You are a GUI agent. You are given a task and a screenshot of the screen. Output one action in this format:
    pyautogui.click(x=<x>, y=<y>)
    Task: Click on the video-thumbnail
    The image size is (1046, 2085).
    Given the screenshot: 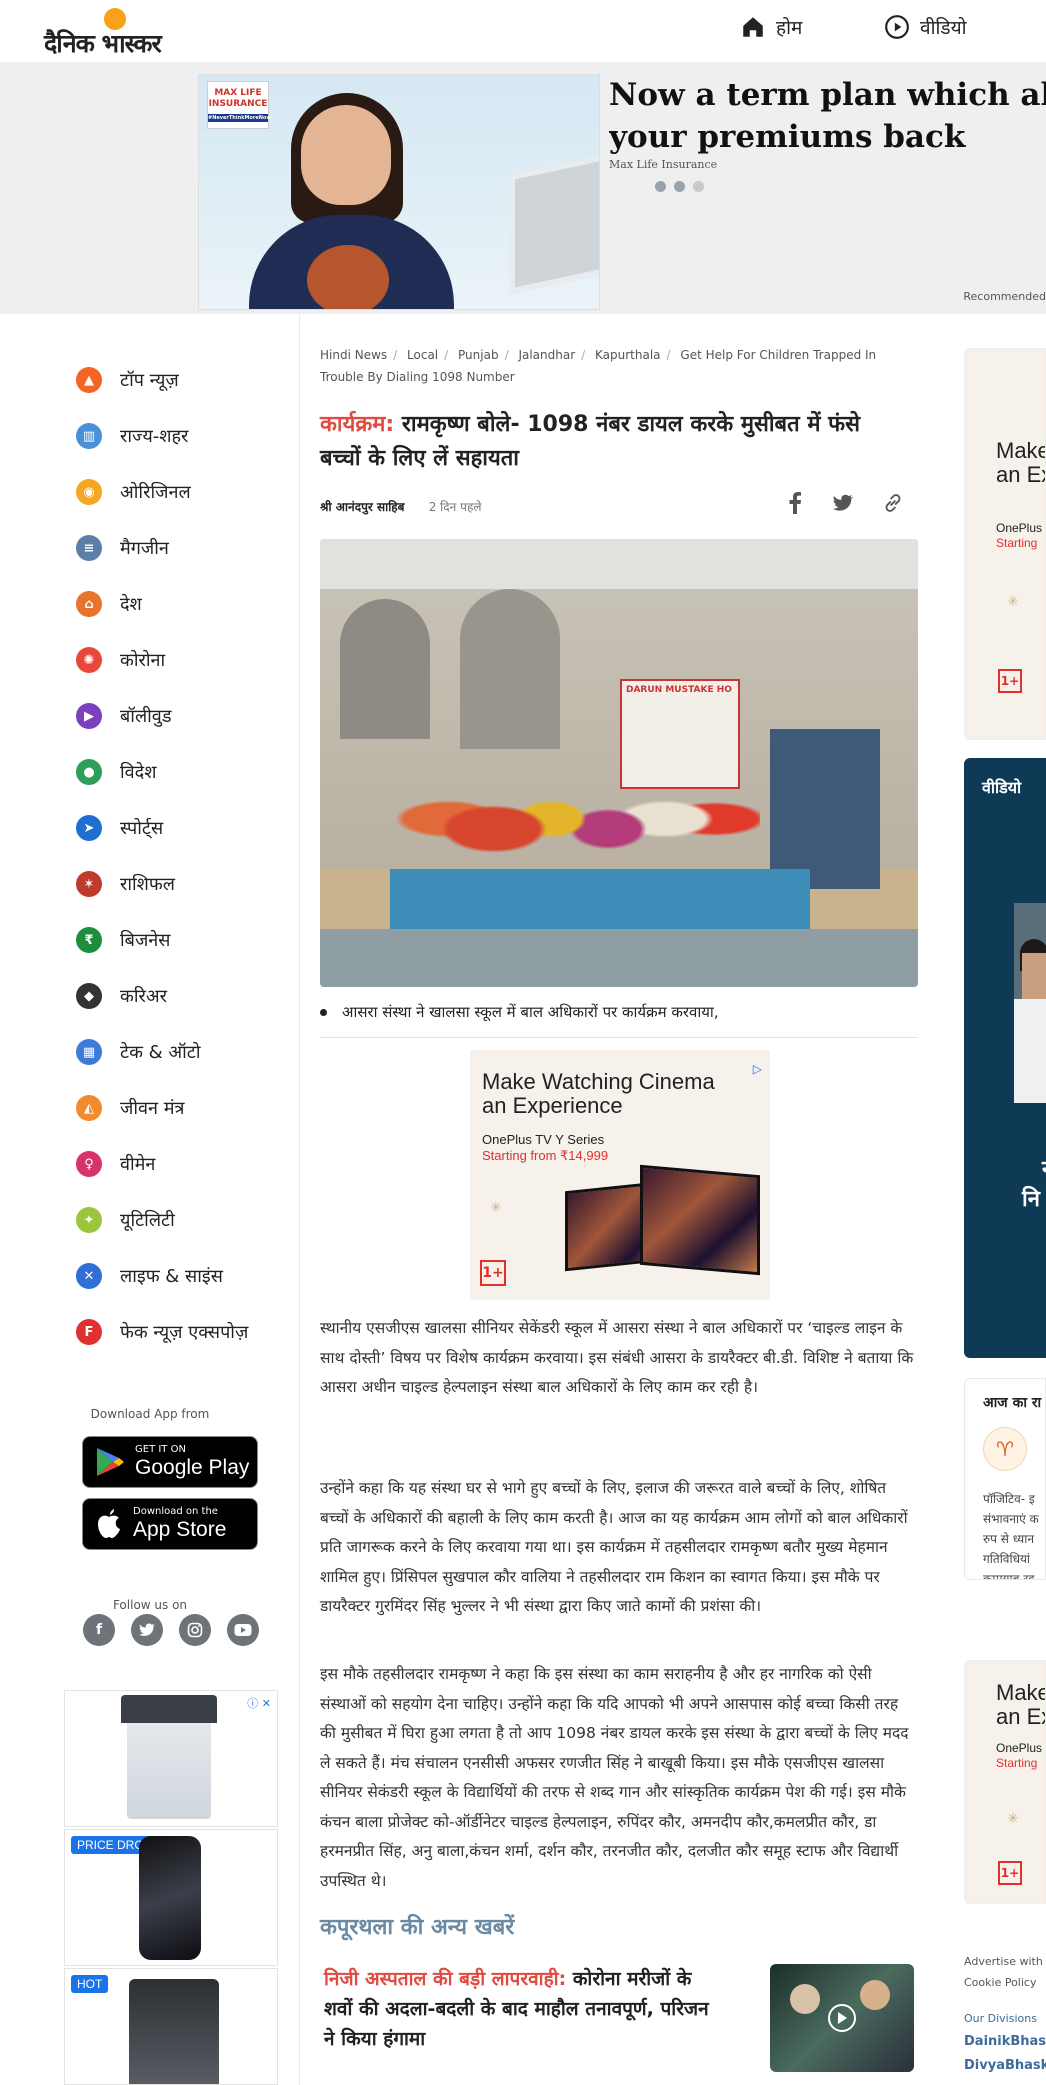 What is the action you would take?
    pyautogui.click(x=1030, y=1003)
    